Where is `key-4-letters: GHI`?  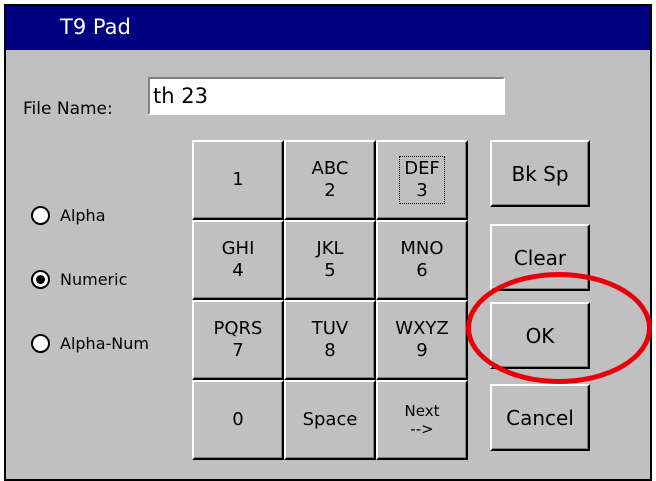 key-4-letters: GHI is located at coordinates (238, 248).